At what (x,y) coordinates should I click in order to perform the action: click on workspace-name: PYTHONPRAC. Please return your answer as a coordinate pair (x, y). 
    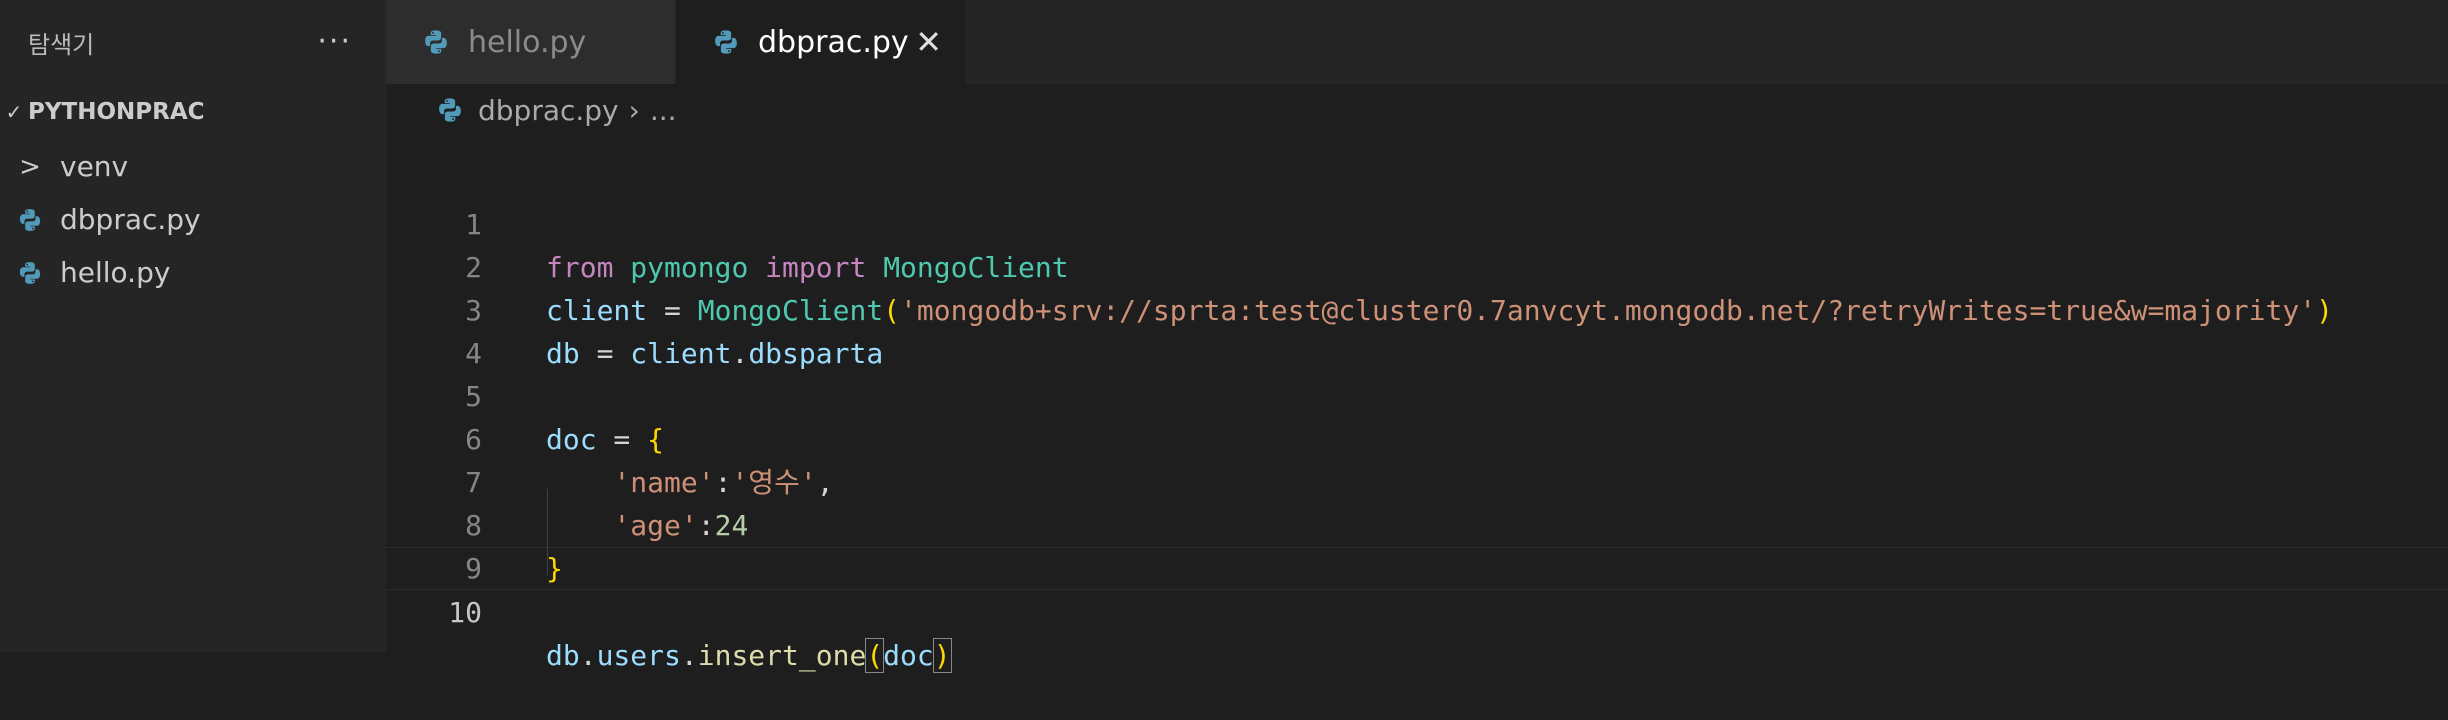
    Looking at the image, I should click on (116, 112).